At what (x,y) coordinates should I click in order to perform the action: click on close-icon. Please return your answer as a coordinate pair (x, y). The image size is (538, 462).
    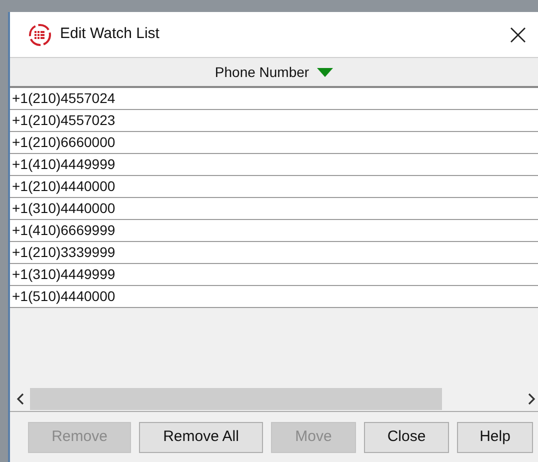
    Looking at the image, I should click on (518, 34).